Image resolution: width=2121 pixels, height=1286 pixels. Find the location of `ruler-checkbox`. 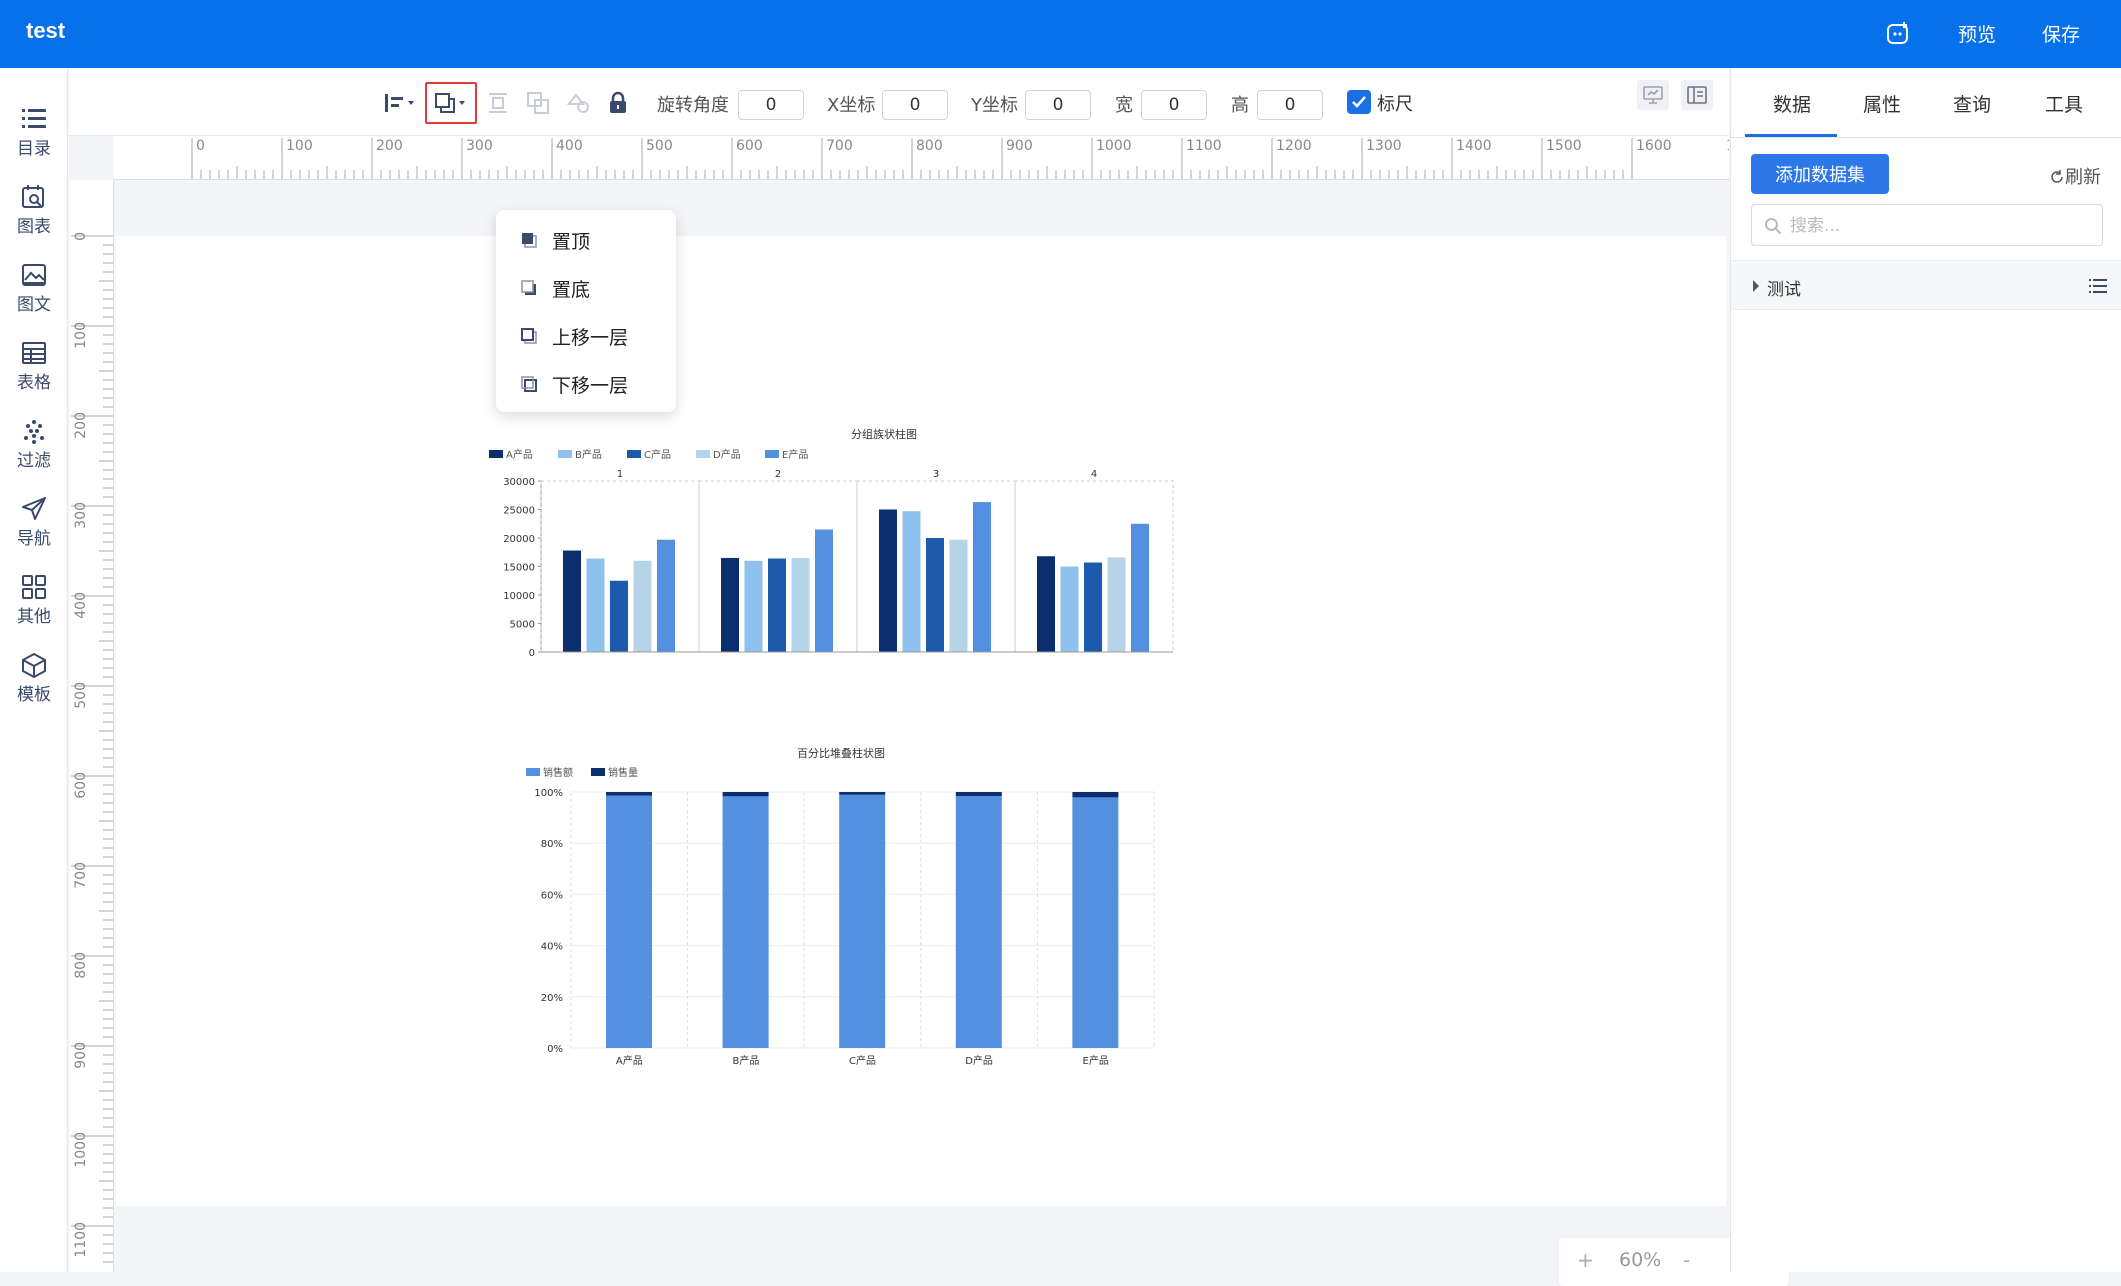

ruler-checkbox is located at coordinates (1359, 102).